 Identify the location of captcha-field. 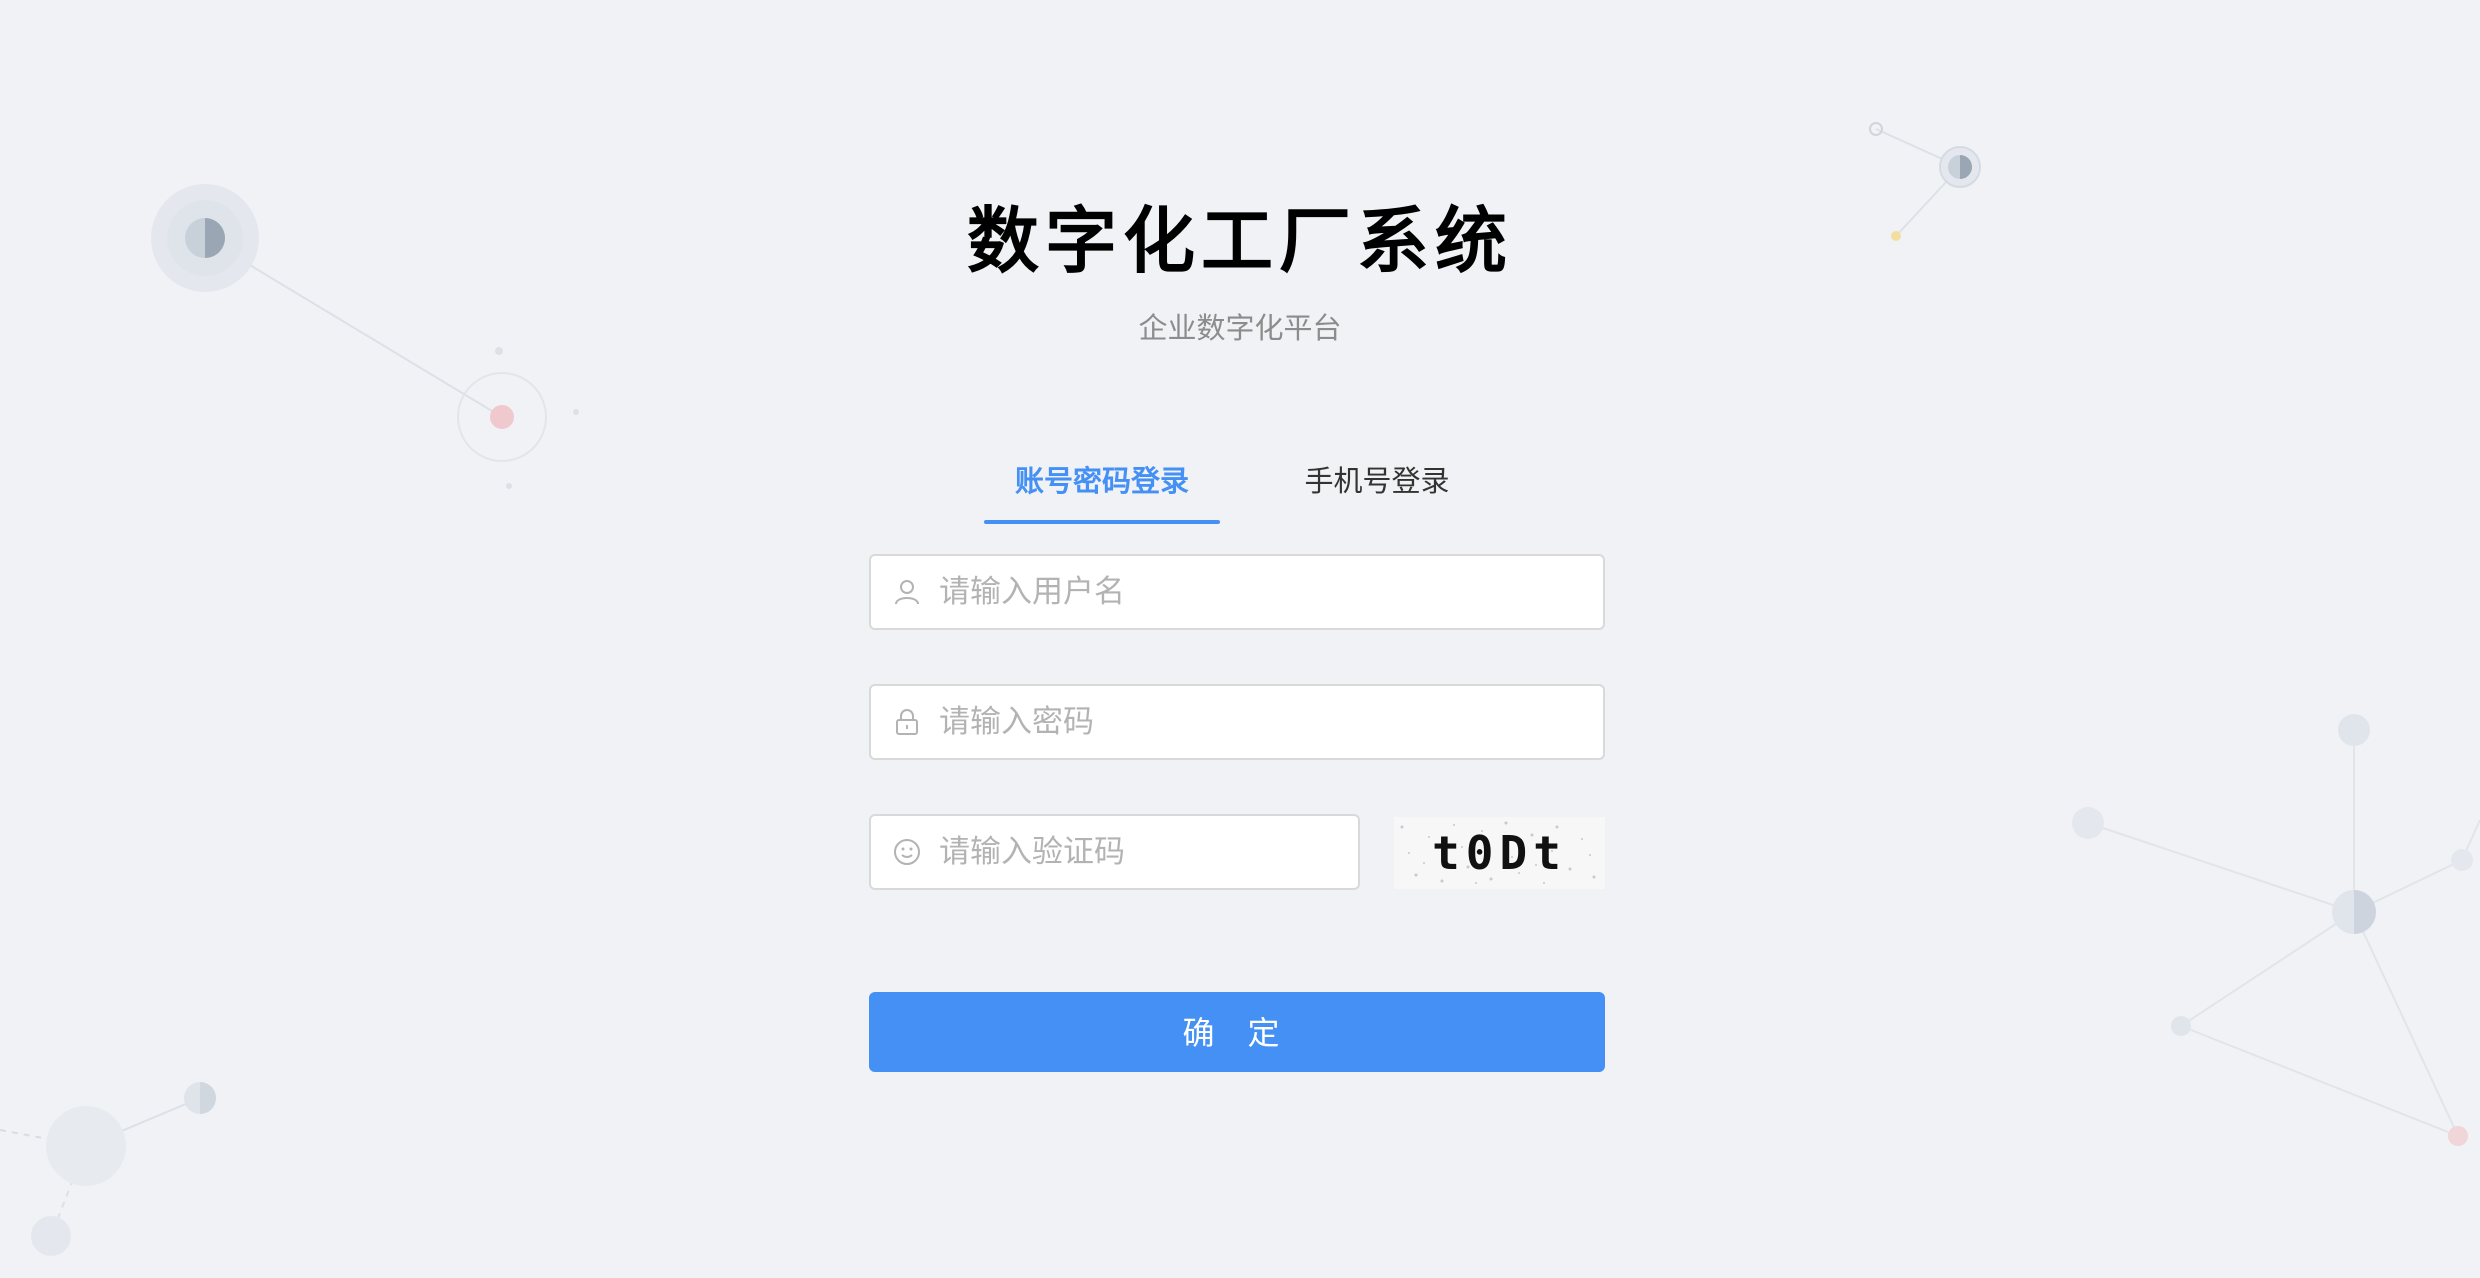
(1114, 852).